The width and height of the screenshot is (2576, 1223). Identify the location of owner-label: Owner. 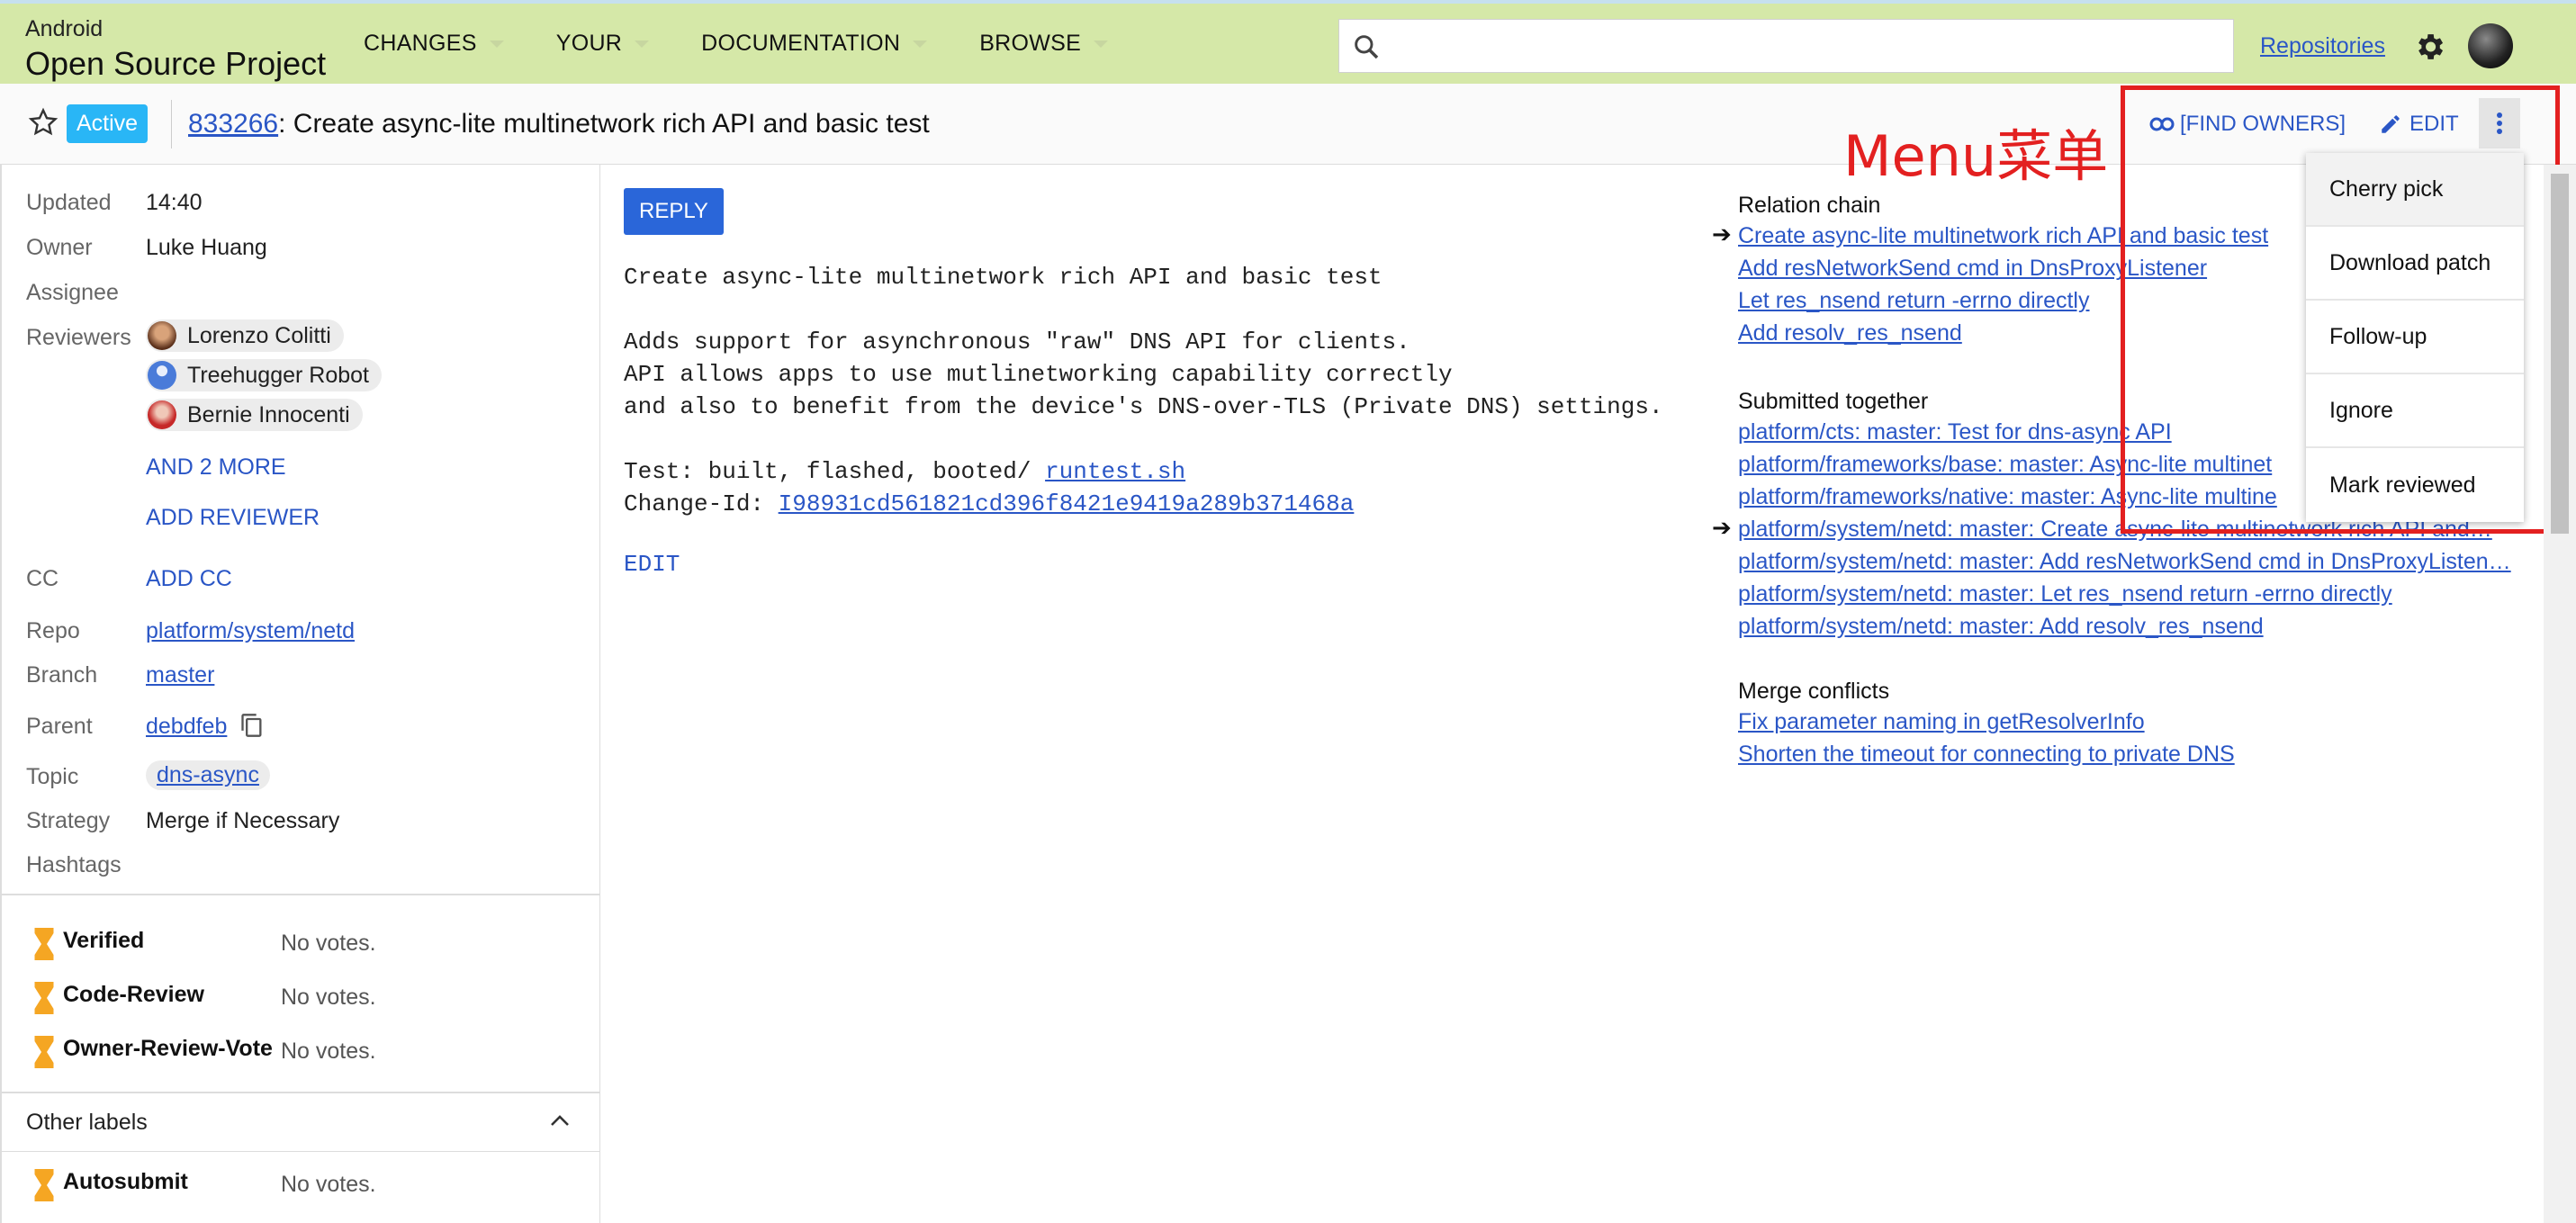
(59, 247).